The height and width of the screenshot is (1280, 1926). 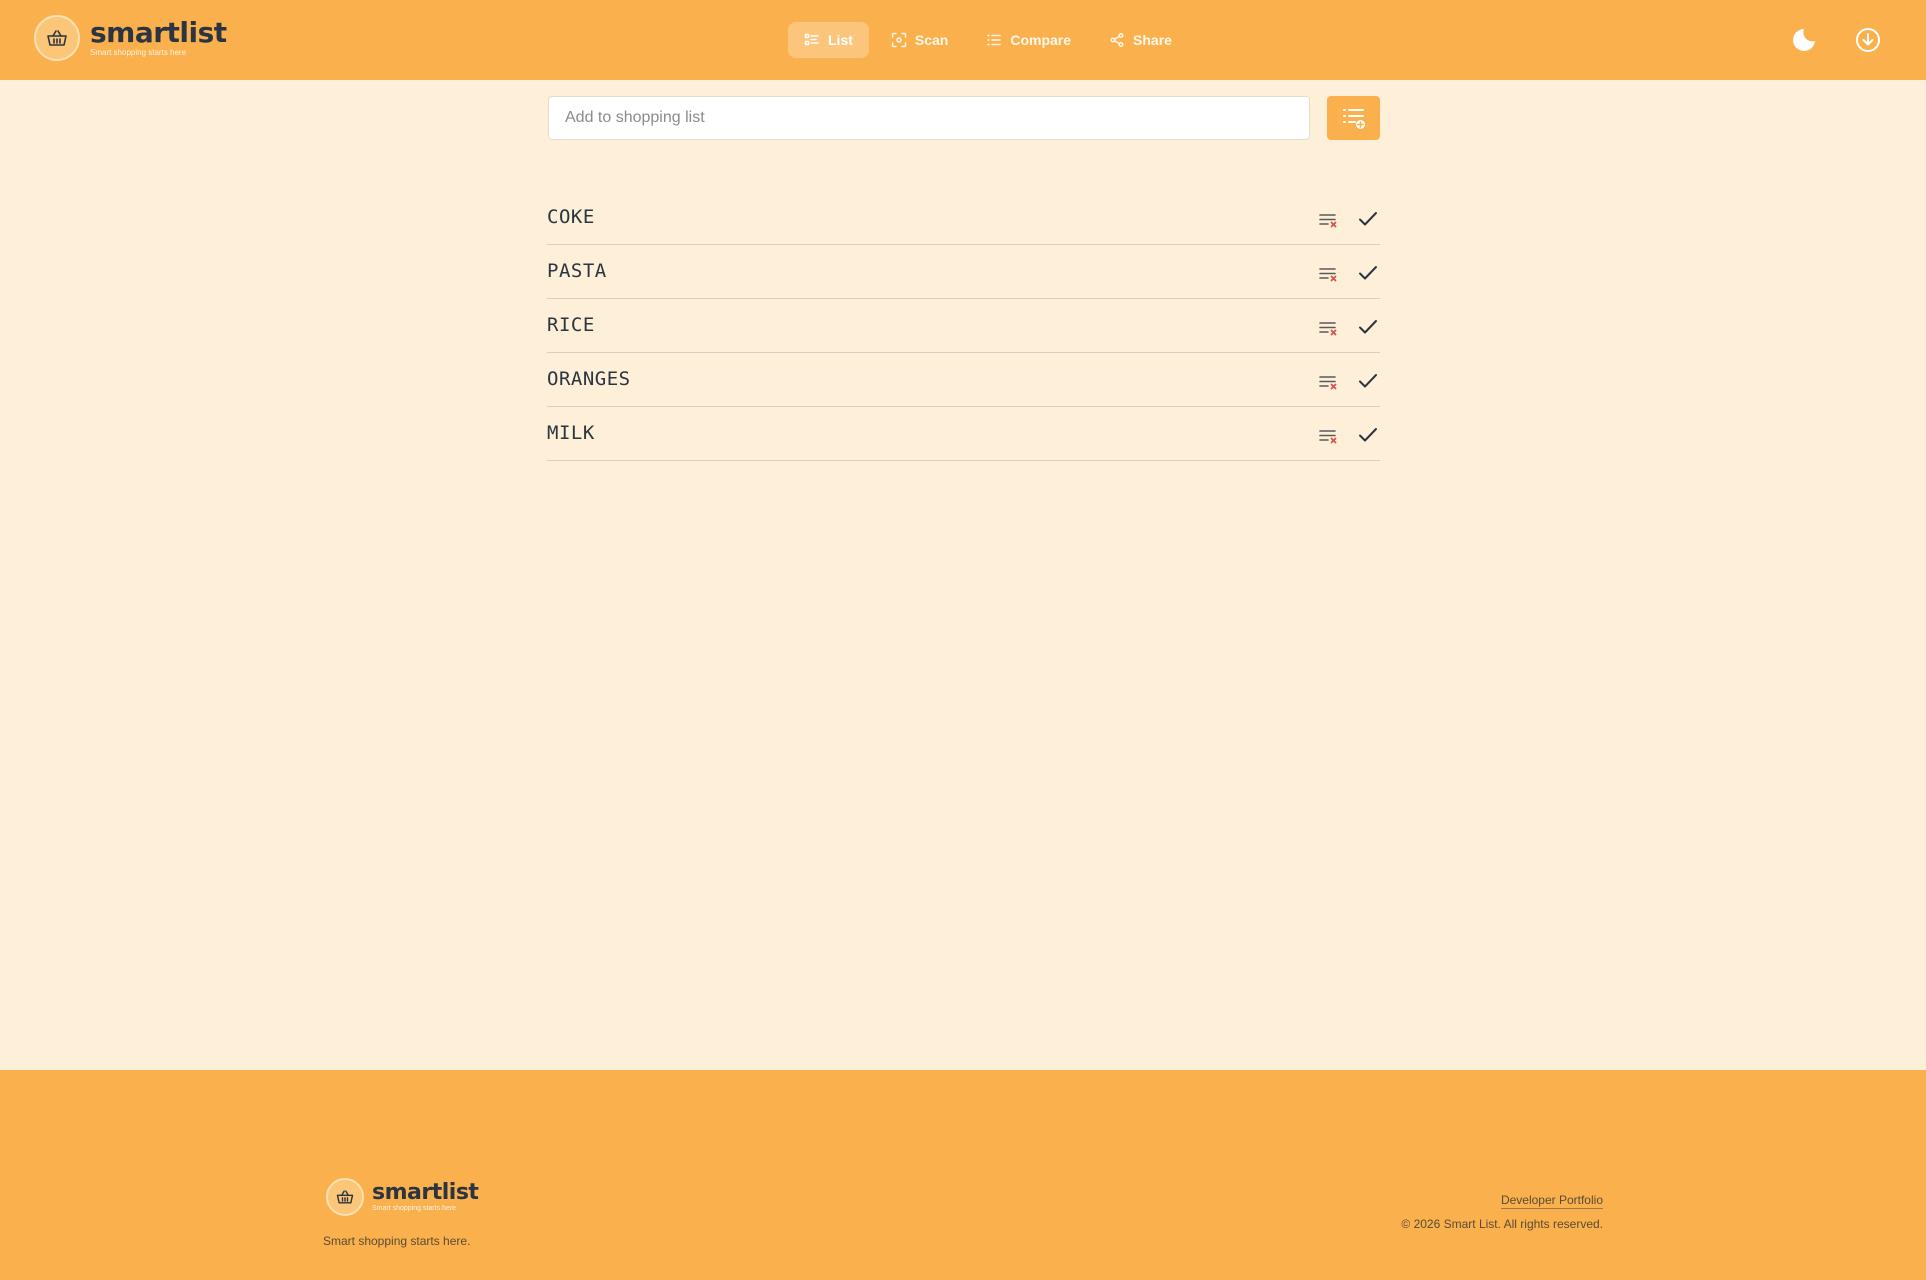 I want to click on share-icon, so click(x=1117, y=40).